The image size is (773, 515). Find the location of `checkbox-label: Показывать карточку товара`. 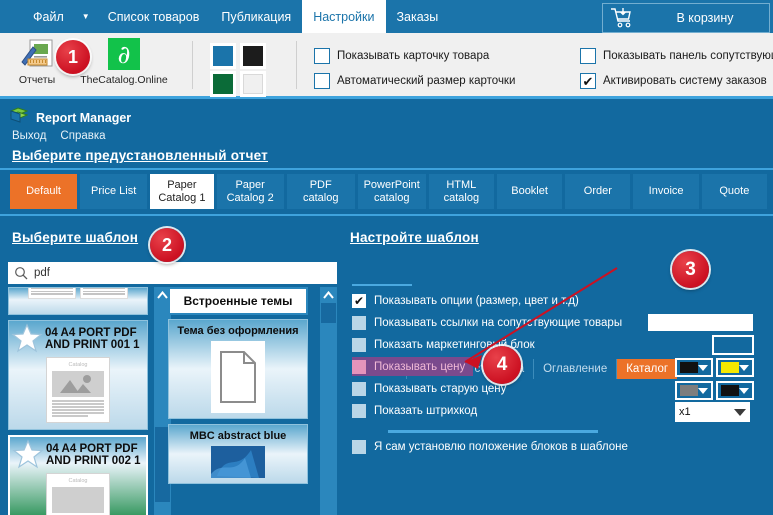

checkbox-label: Показывать карточку товара is located at coordinates (413, 56).